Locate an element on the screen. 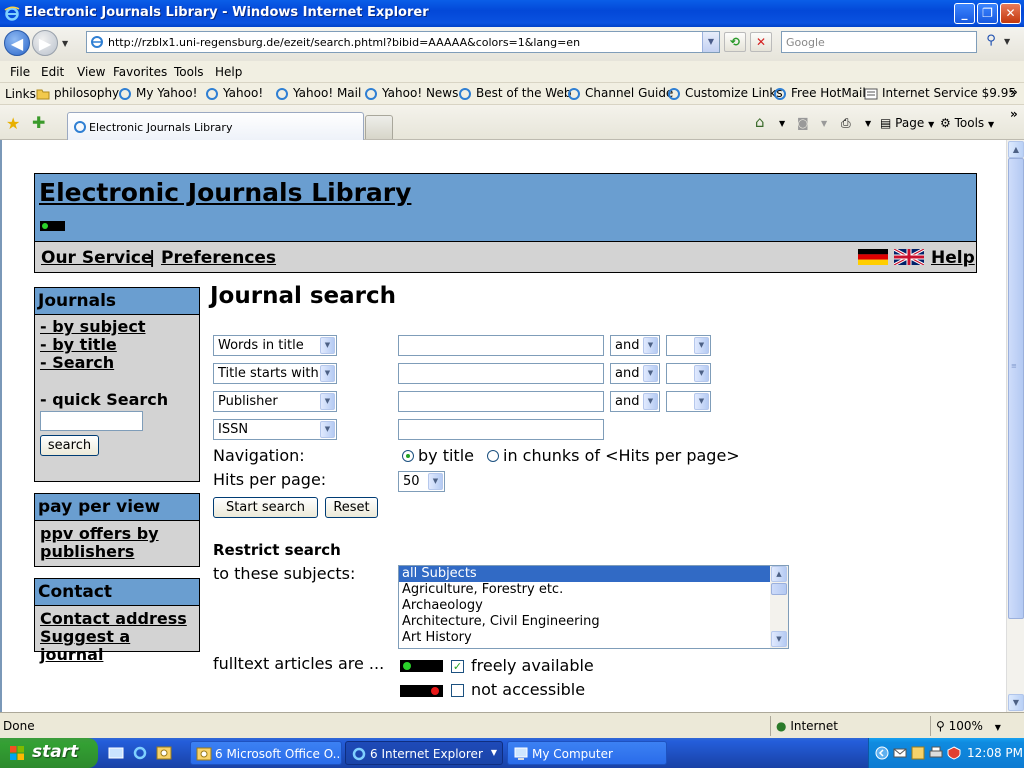 This screenshot has width=1024, height=768. search-options-dropdown-icon: ▼ is located at coordinates (1007, 41).